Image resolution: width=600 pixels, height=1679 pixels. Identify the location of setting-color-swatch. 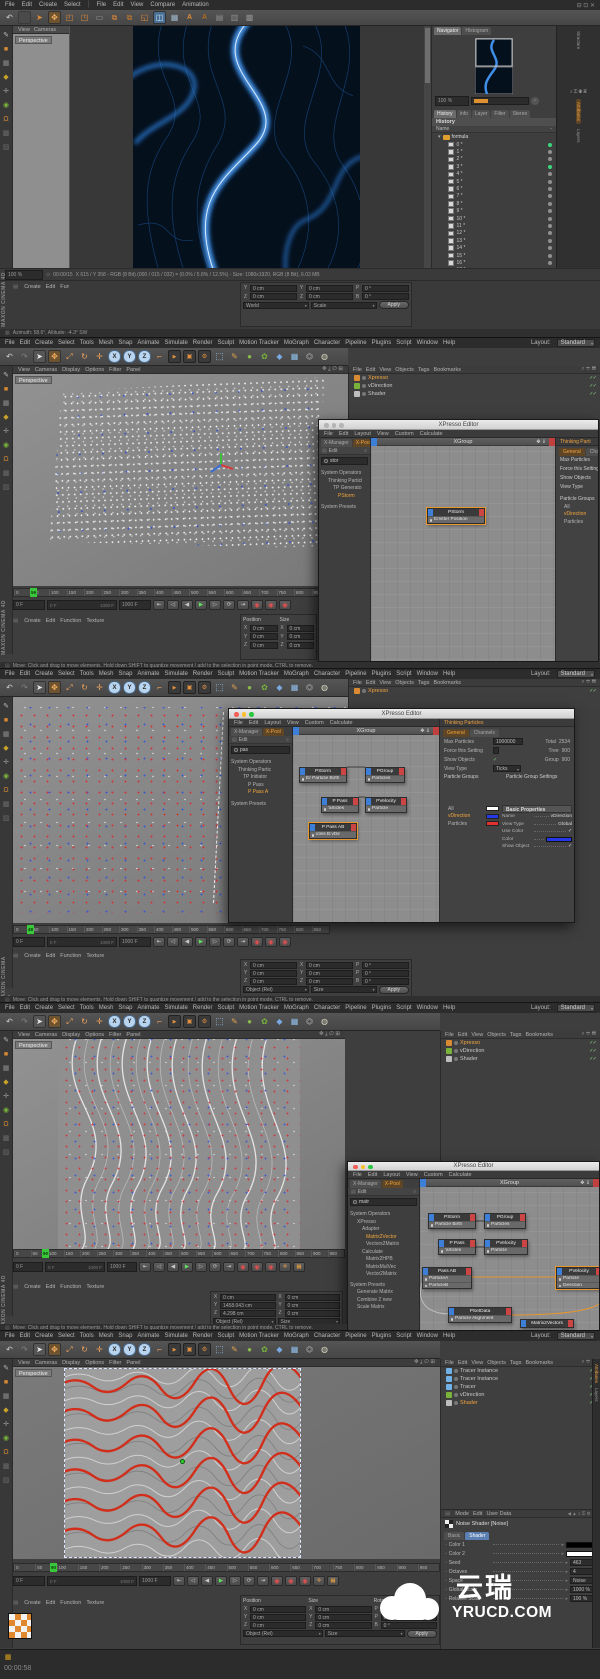
(559, 839).